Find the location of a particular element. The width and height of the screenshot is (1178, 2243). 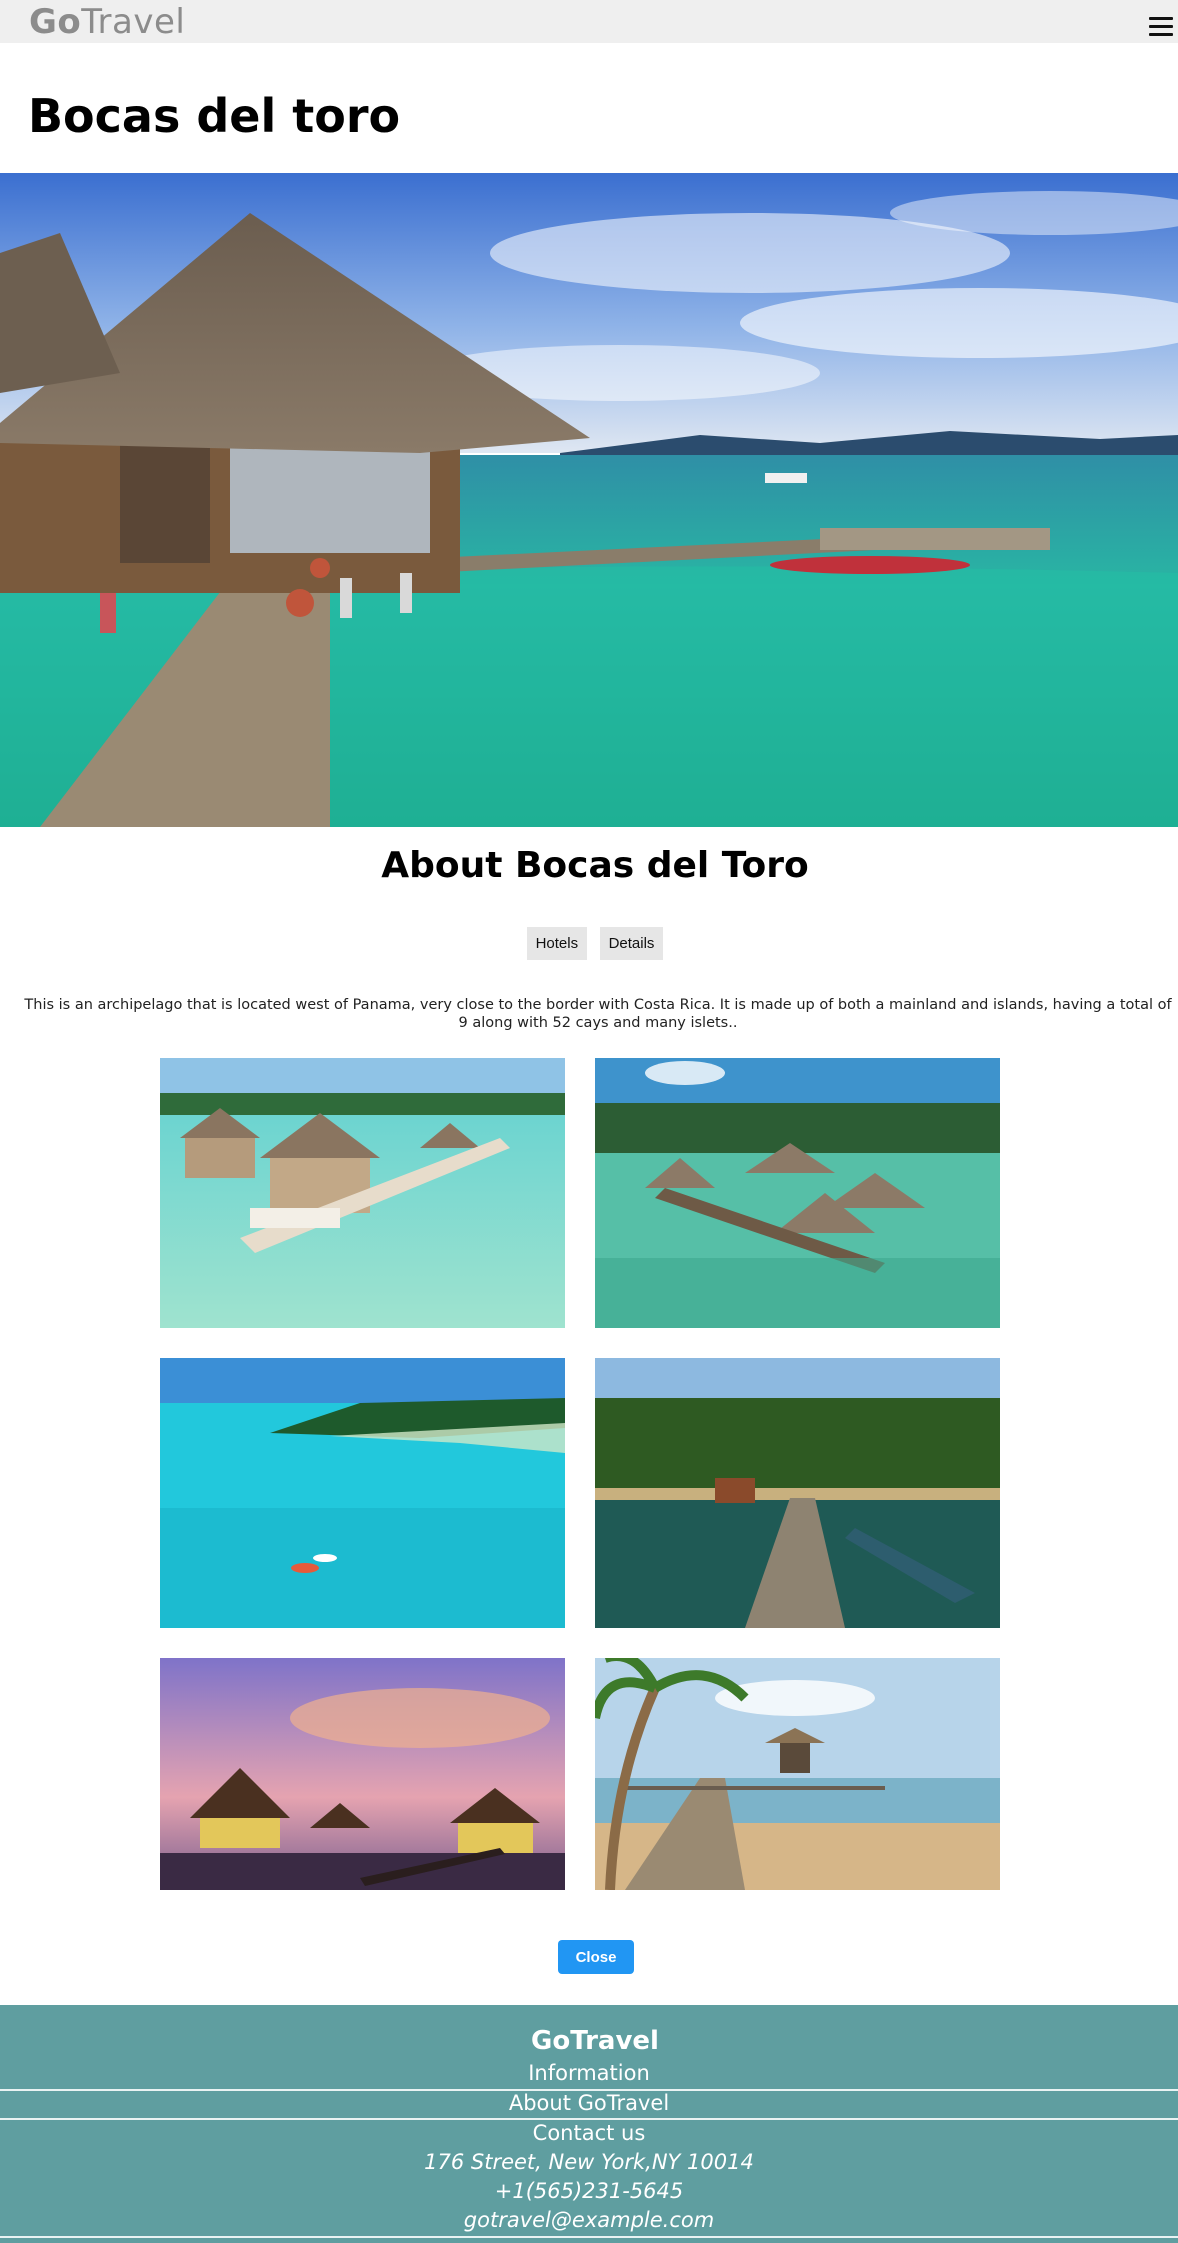

hamburger-menu-icon is located at coordinates (1161, 27).